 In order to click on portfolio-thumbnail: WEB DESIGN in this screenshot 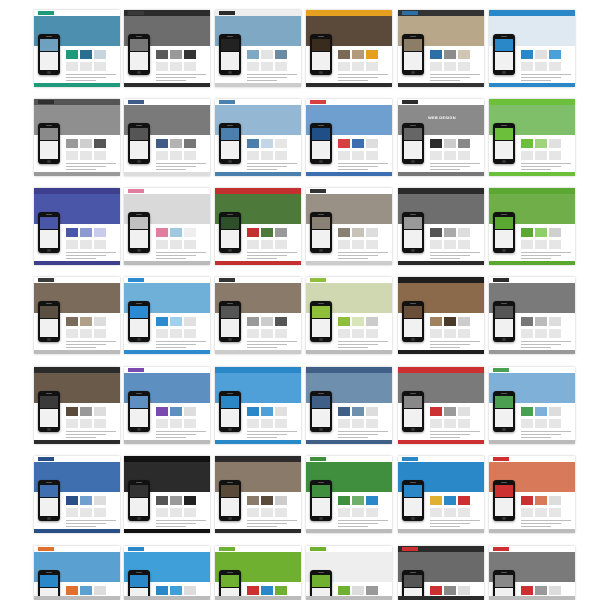, I will do `click(441, 137)`.